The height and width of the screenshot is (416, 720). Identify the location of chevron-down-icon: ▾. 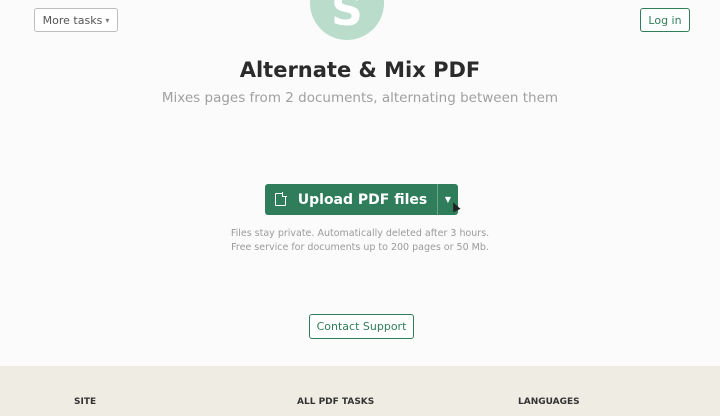
(107, 20).